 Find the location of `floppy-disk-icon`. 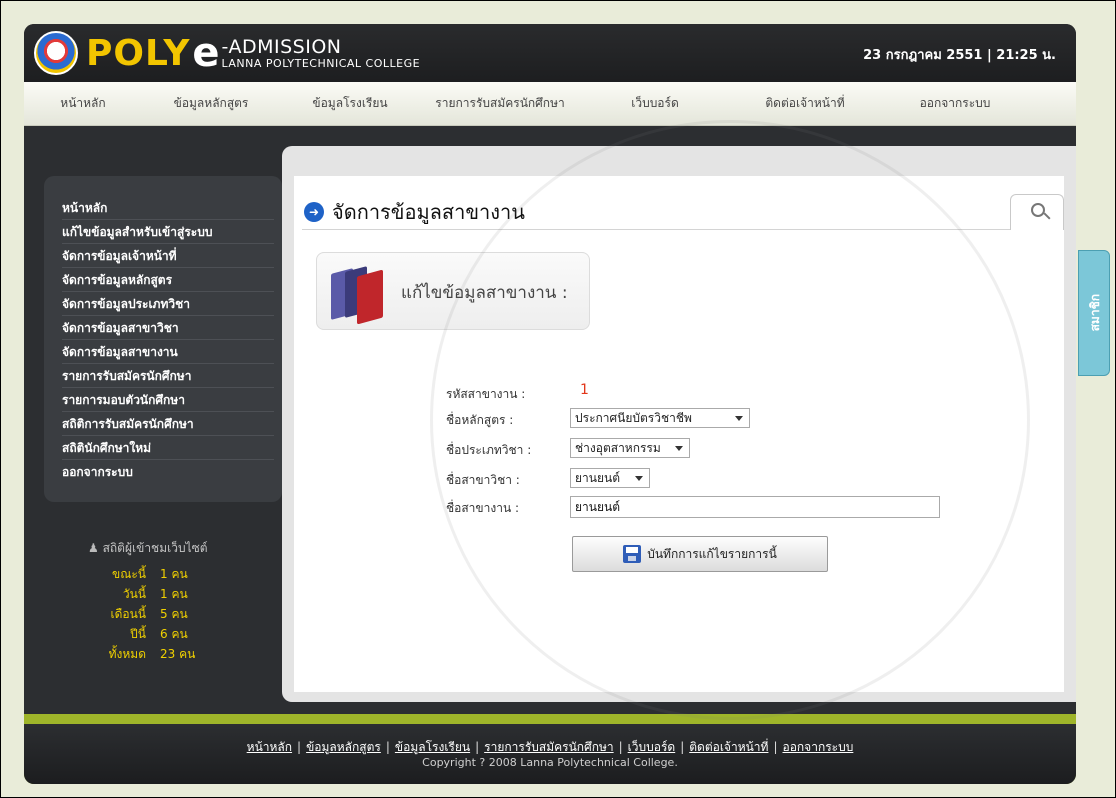

floppy-disk-icon is located at coordinates (632, 554).